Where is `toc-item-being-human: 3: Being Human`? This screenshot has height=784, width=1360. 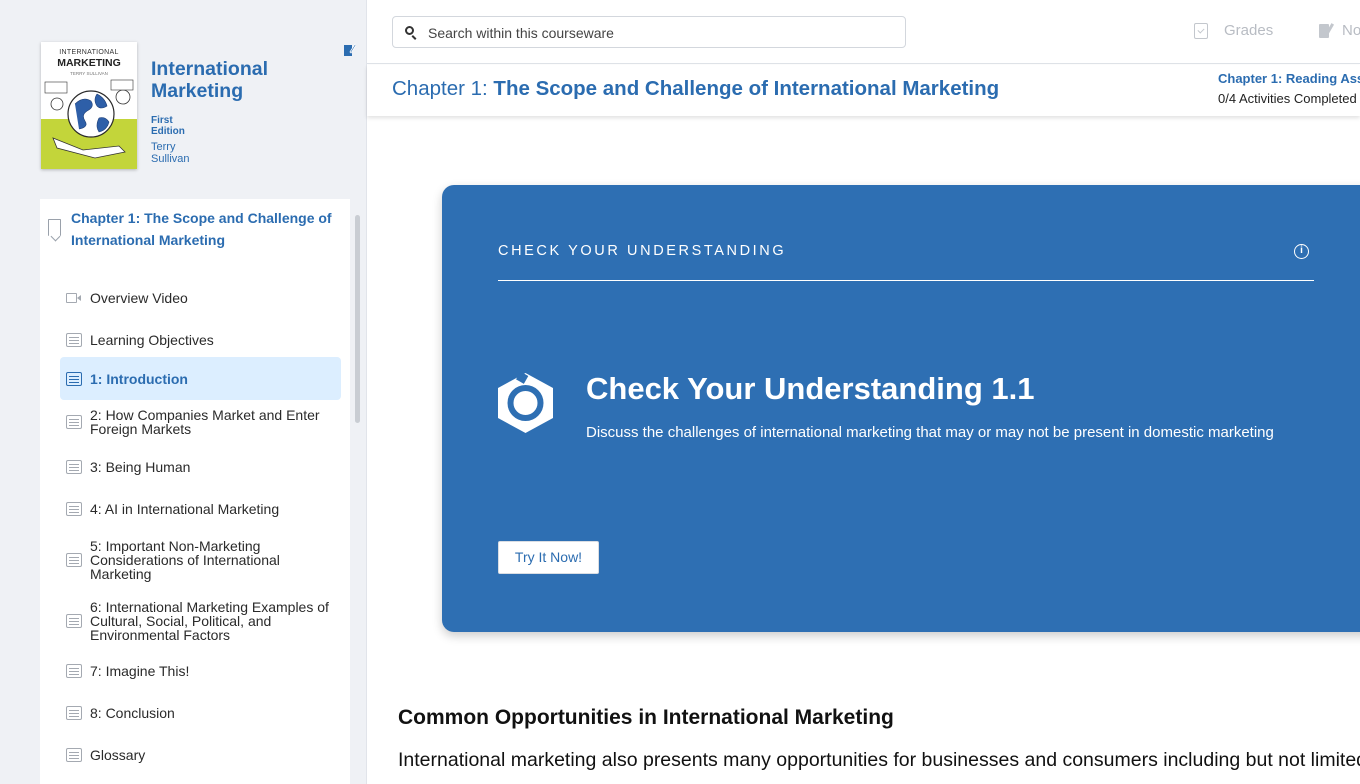 toc-item-being-human: 3: Being Human is located at coordinates (200, 467).